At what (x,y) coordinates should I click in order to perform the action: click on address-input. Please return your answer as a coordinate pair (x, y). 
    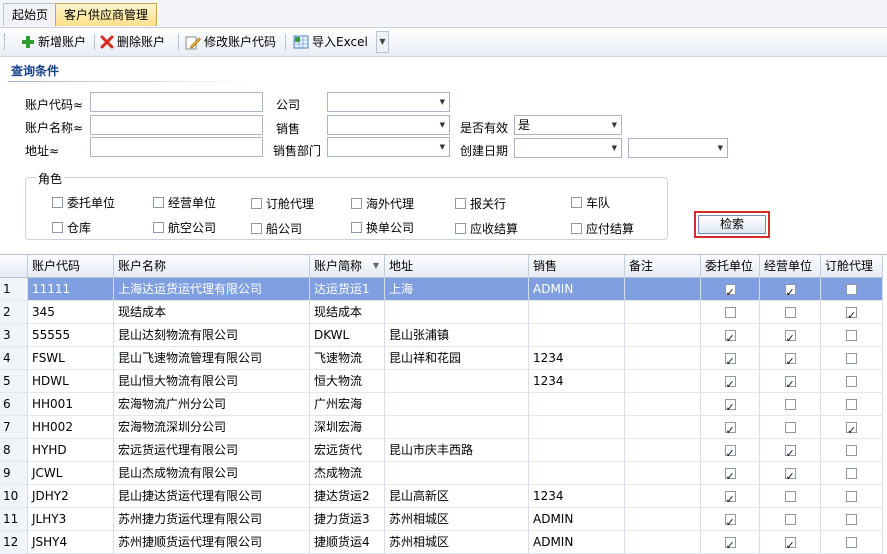
    Looking at the image, I should click on (176, 147).